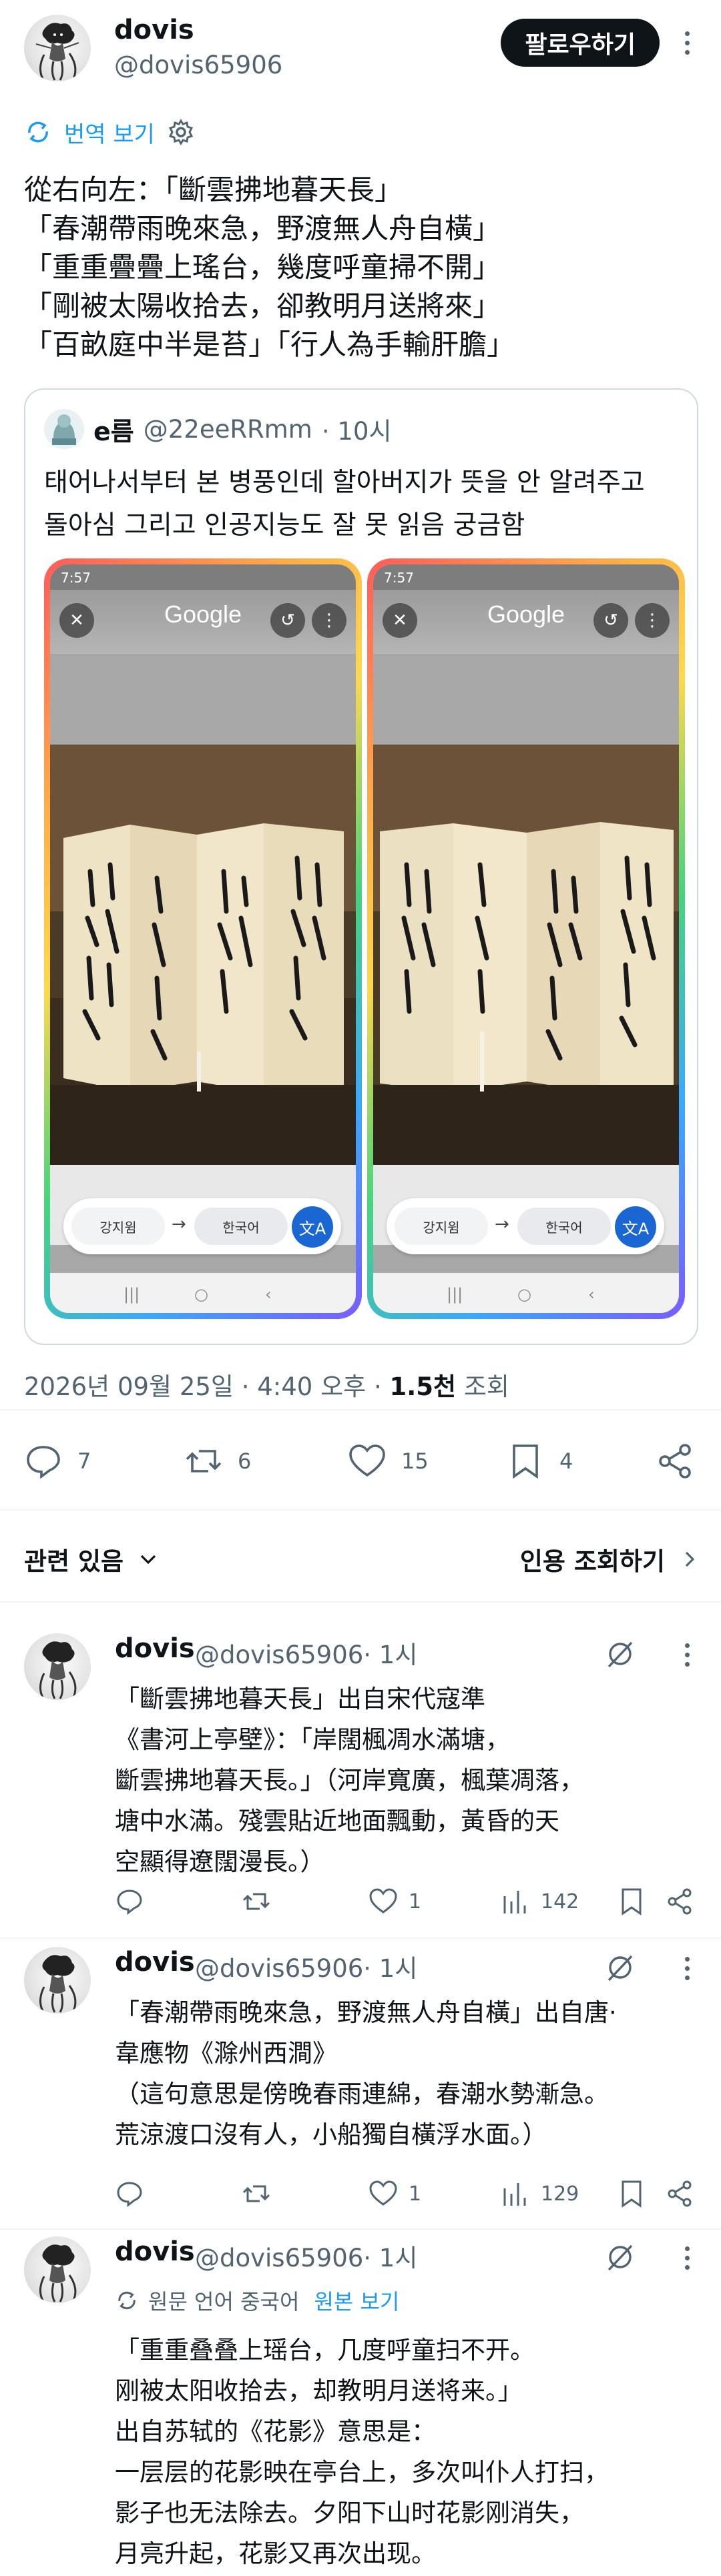 The height and width of the screenshot is (2576, 721). What do you see at coordinates (560, 1901) in the screenshot?
I see `views-count: 142` at bounding box center [560, 1901].